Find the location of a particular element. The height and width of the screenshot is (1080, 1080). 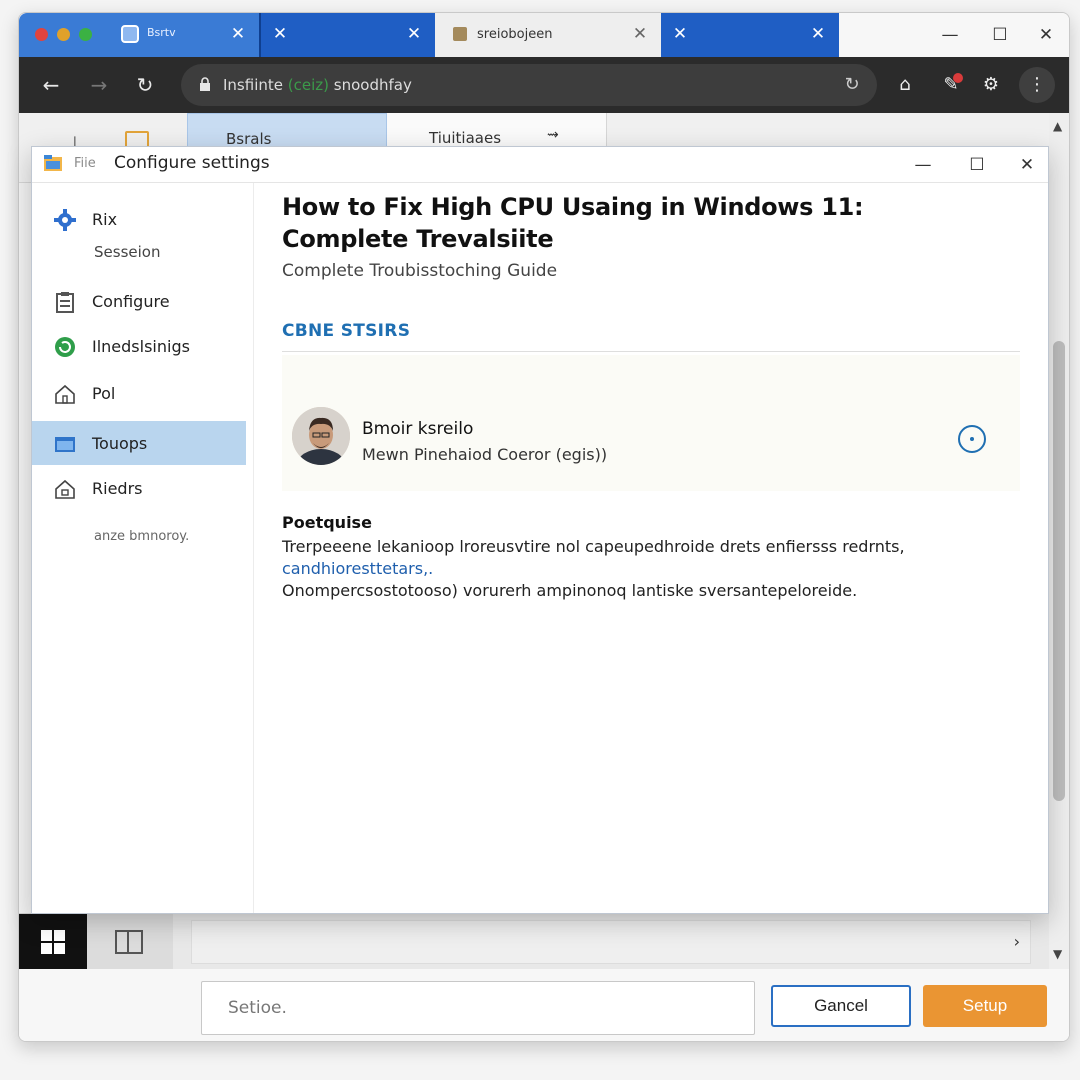

section-heading: CBNE STSIRS is located at coordinates (346, 331).